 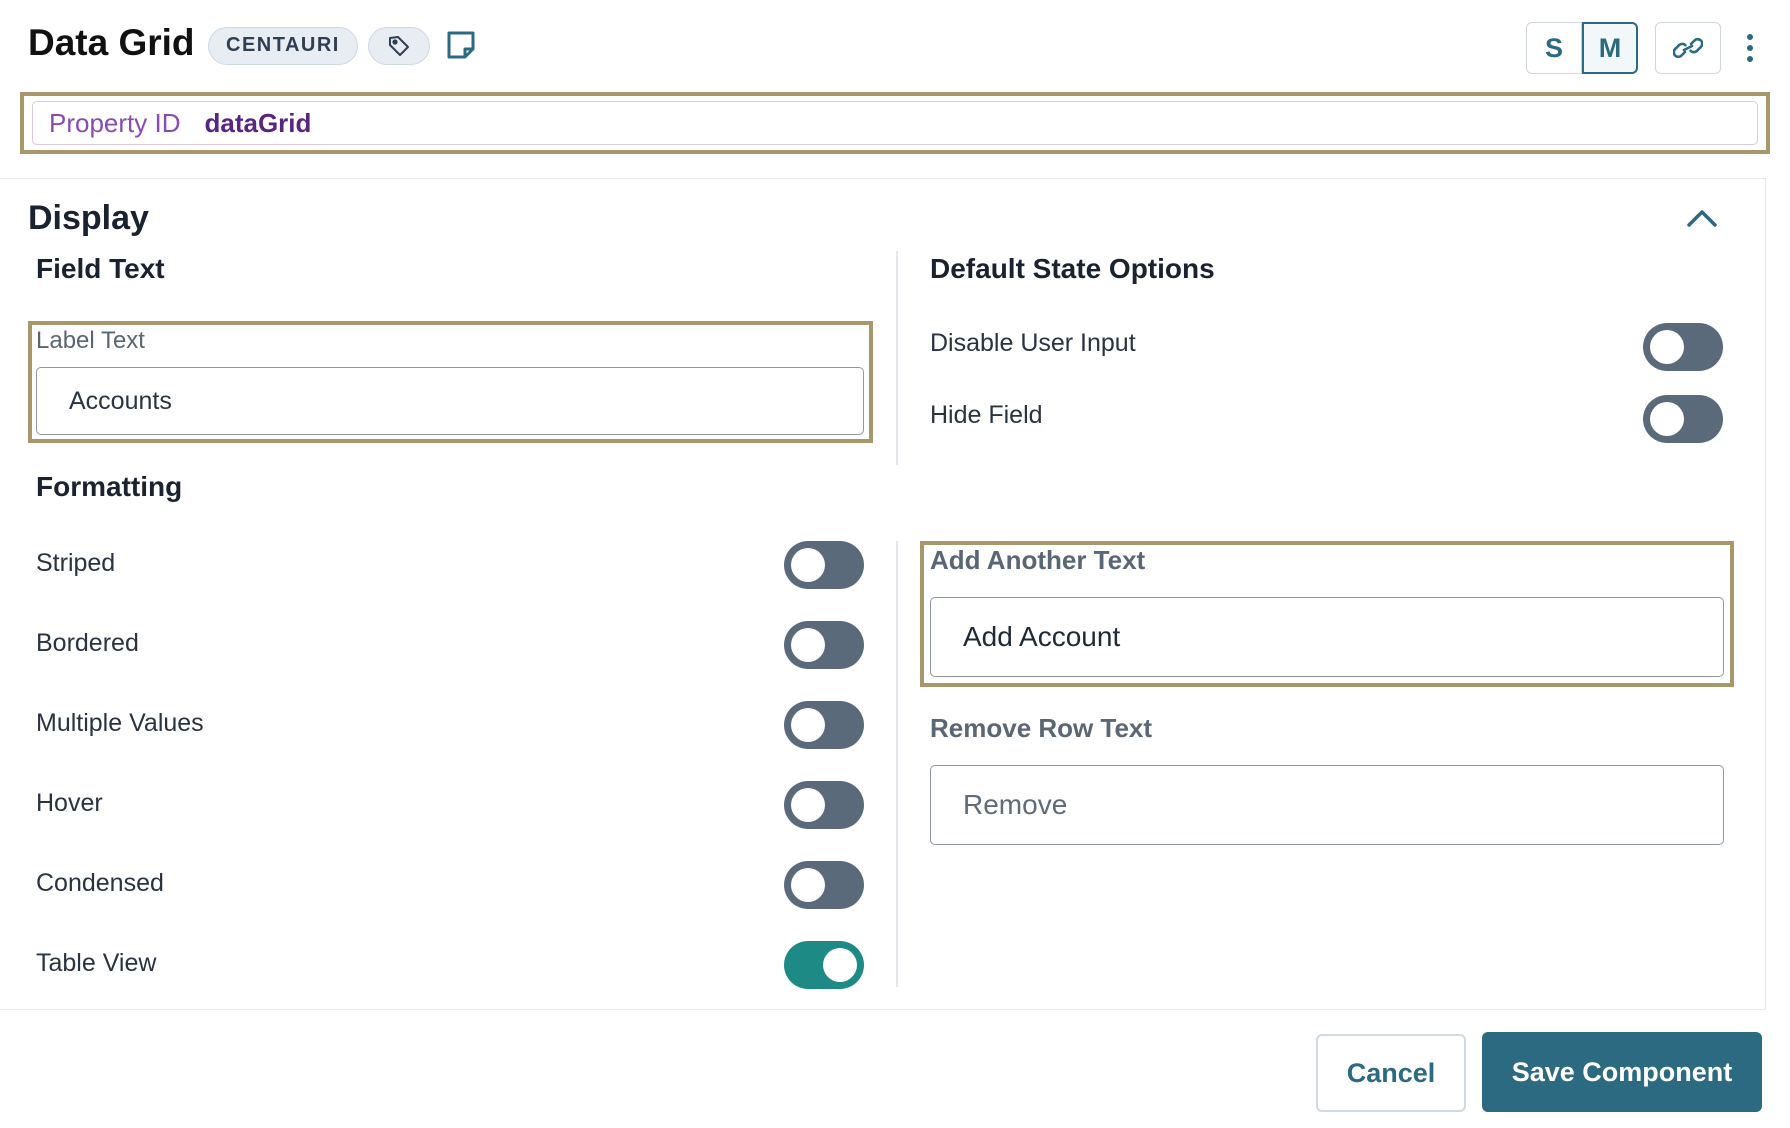 What do you see at coordinates (96, 963) in the screenshot?
I see `table-view-label: Table View` at bounding box center [96, 963].